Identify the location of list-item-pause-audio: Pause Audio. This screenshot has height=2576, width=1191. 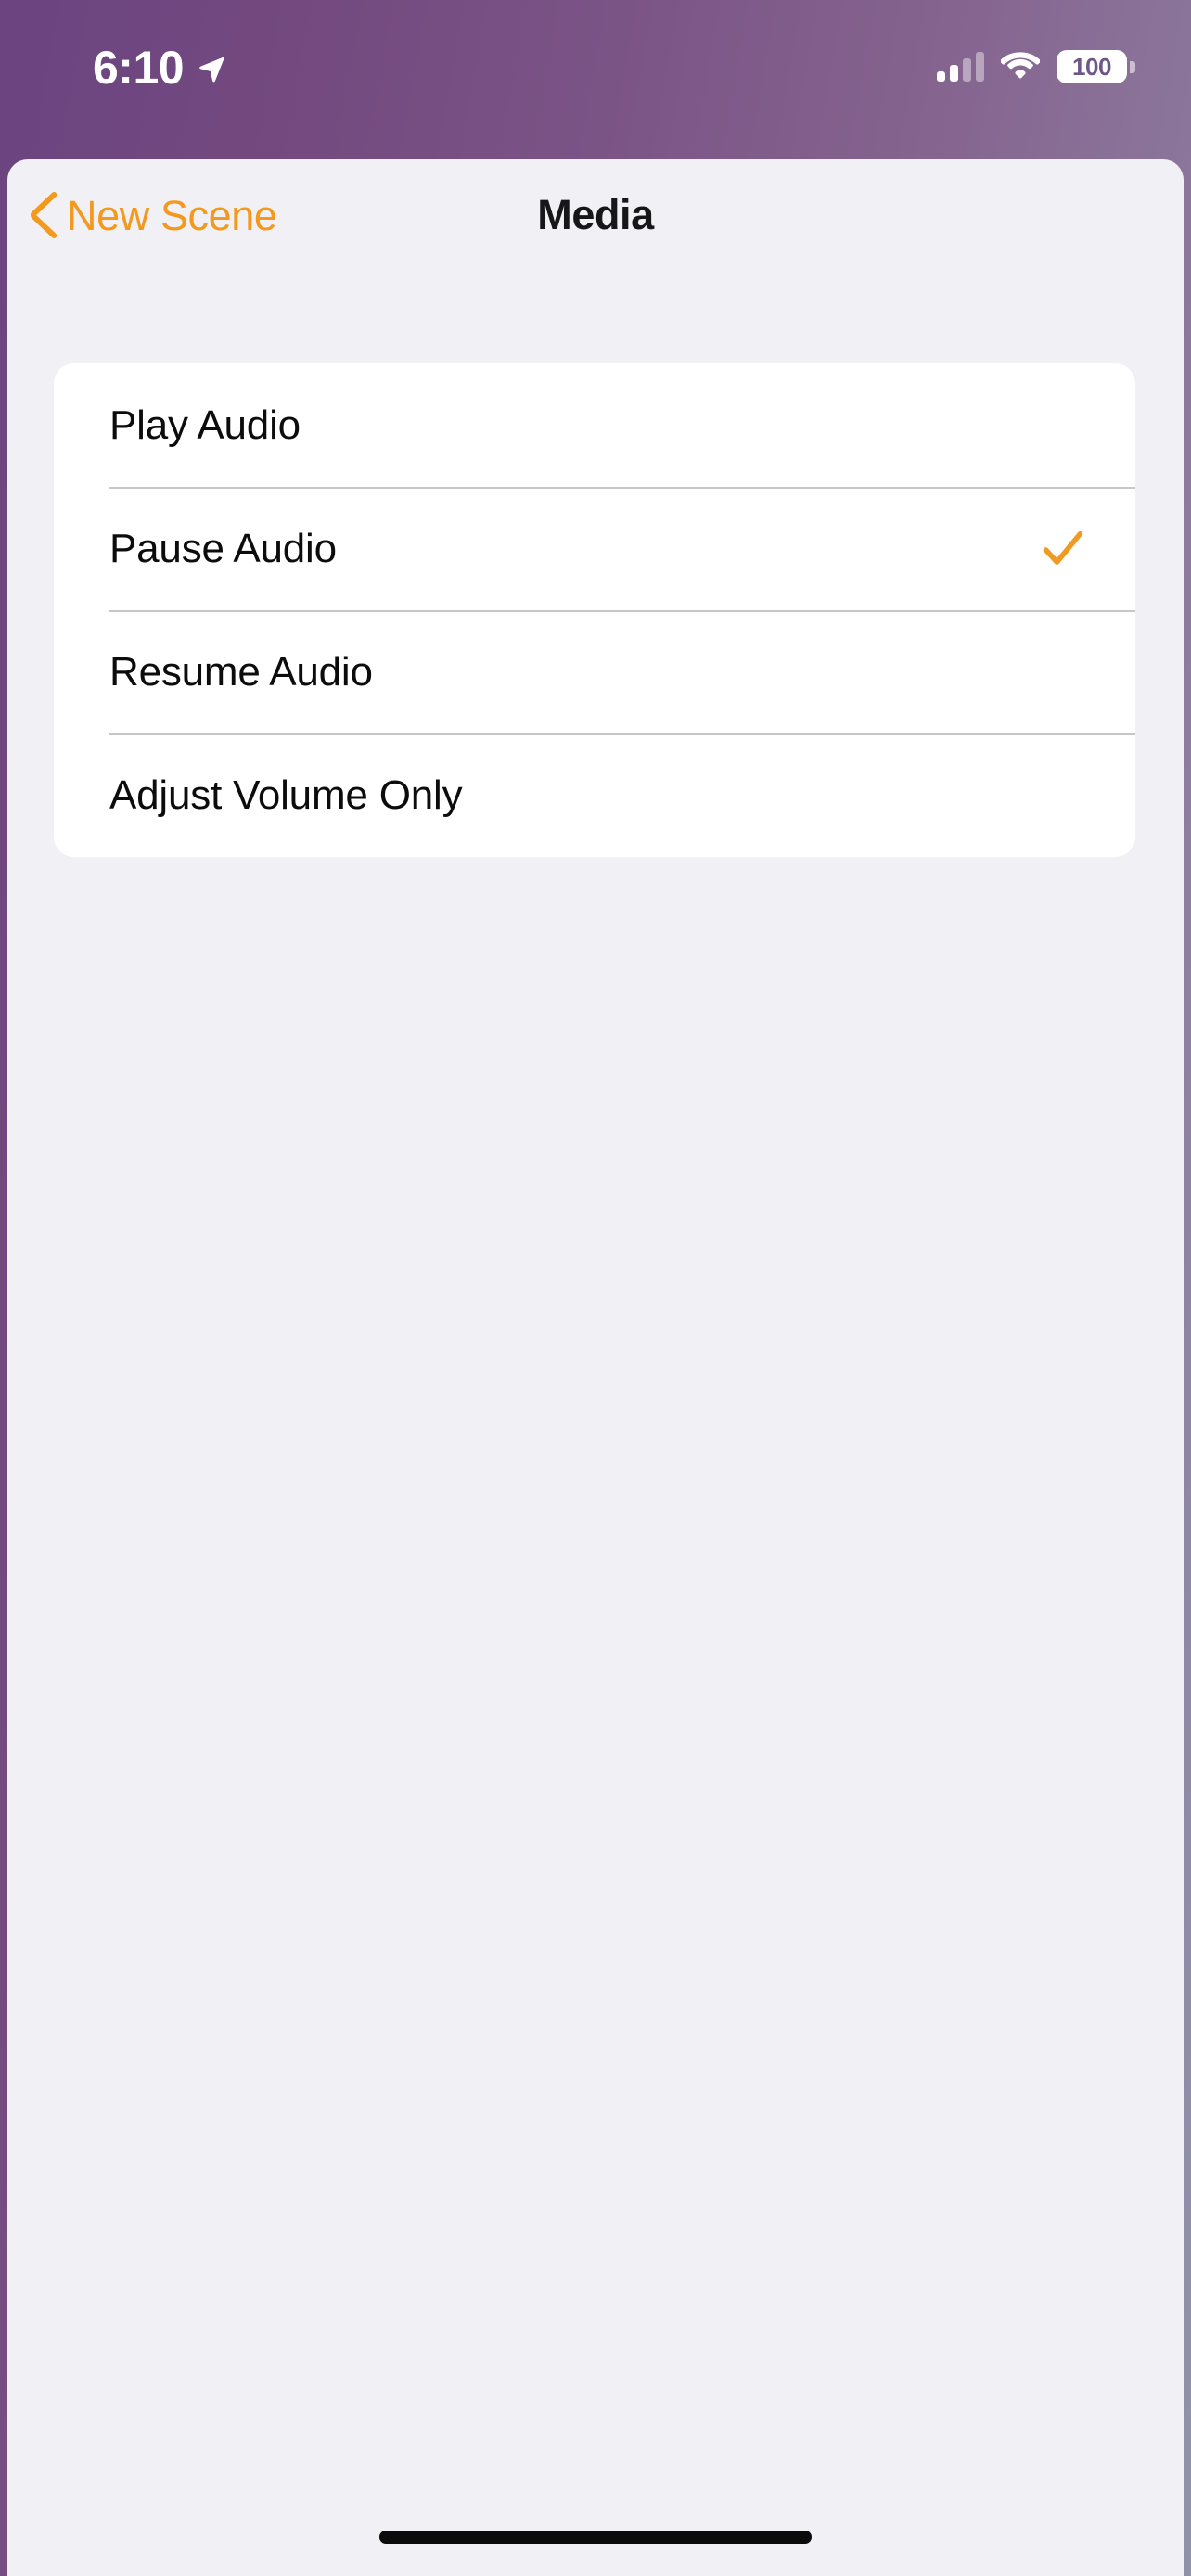
(594, 548).